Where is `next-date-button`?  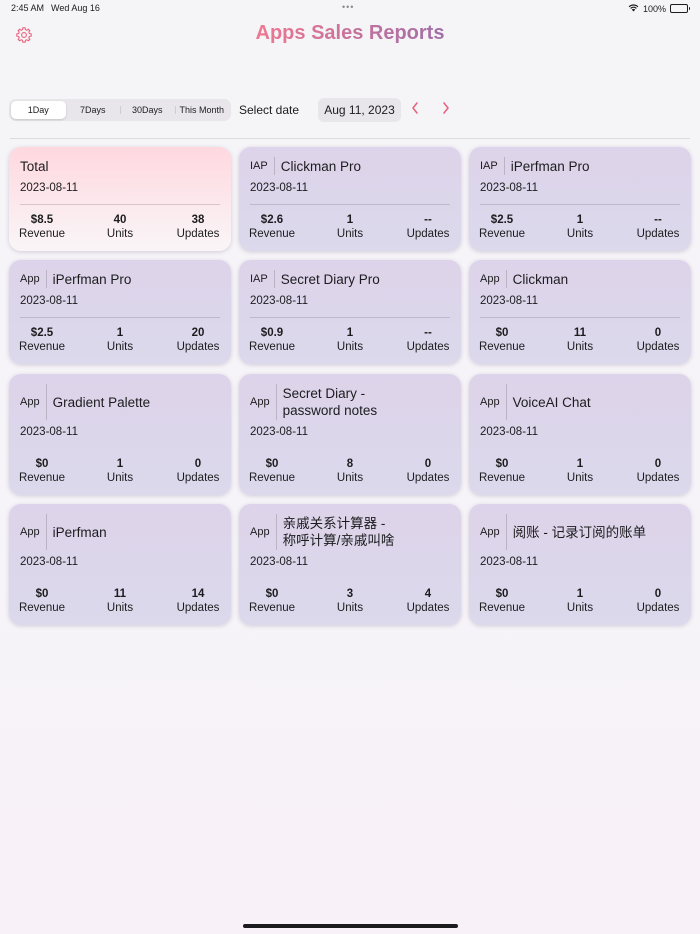 next-date-button is located at coordinates (446, 110).